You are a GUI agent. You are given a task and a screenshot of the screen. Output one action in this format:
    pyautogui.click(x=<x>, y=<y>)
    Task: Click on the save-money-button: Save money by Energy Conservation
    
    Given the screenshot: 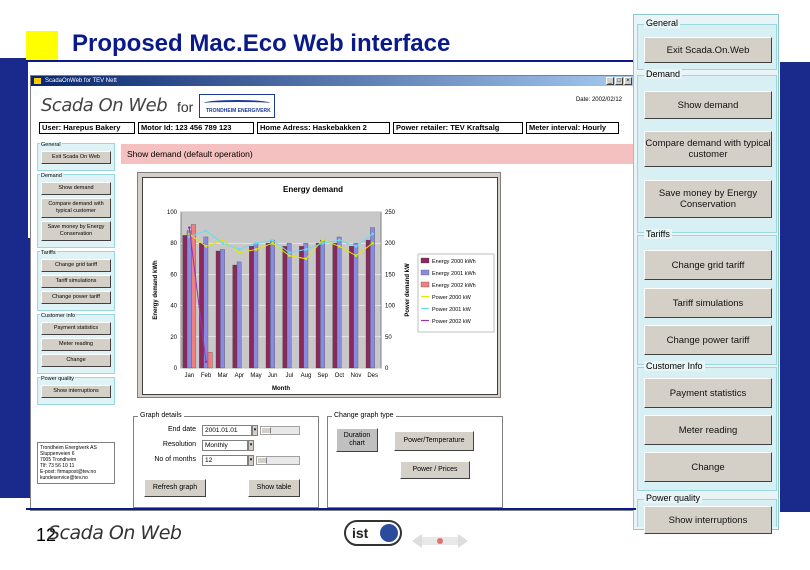 What is the action you would take?
    pyautogui.click(x=708, y=199)
    